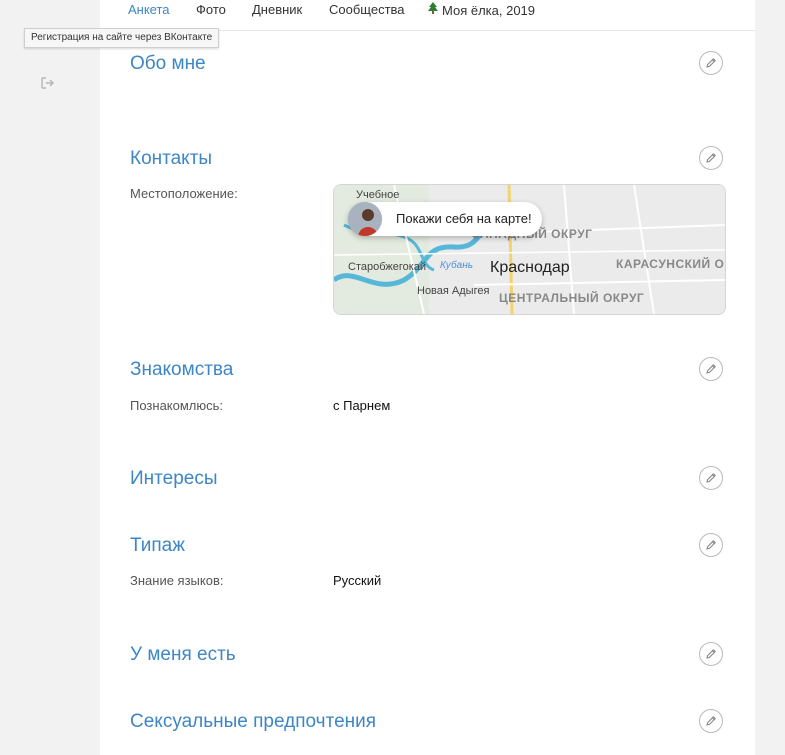 The image size is (785, 755). What do you see at coordinates (48, 83) in the screenshot?
I see `logout-arrow-icon` at bounding box center [48, 83].